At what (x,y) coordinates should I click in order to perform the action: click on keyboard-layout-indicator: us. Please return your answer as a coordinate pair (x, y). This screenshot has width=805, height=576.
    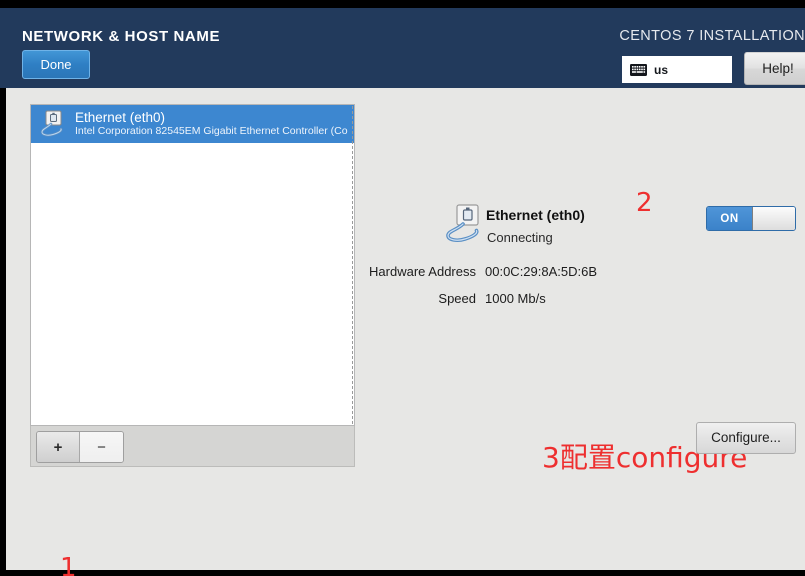
    Looking at the image, I should click on (677, 69).